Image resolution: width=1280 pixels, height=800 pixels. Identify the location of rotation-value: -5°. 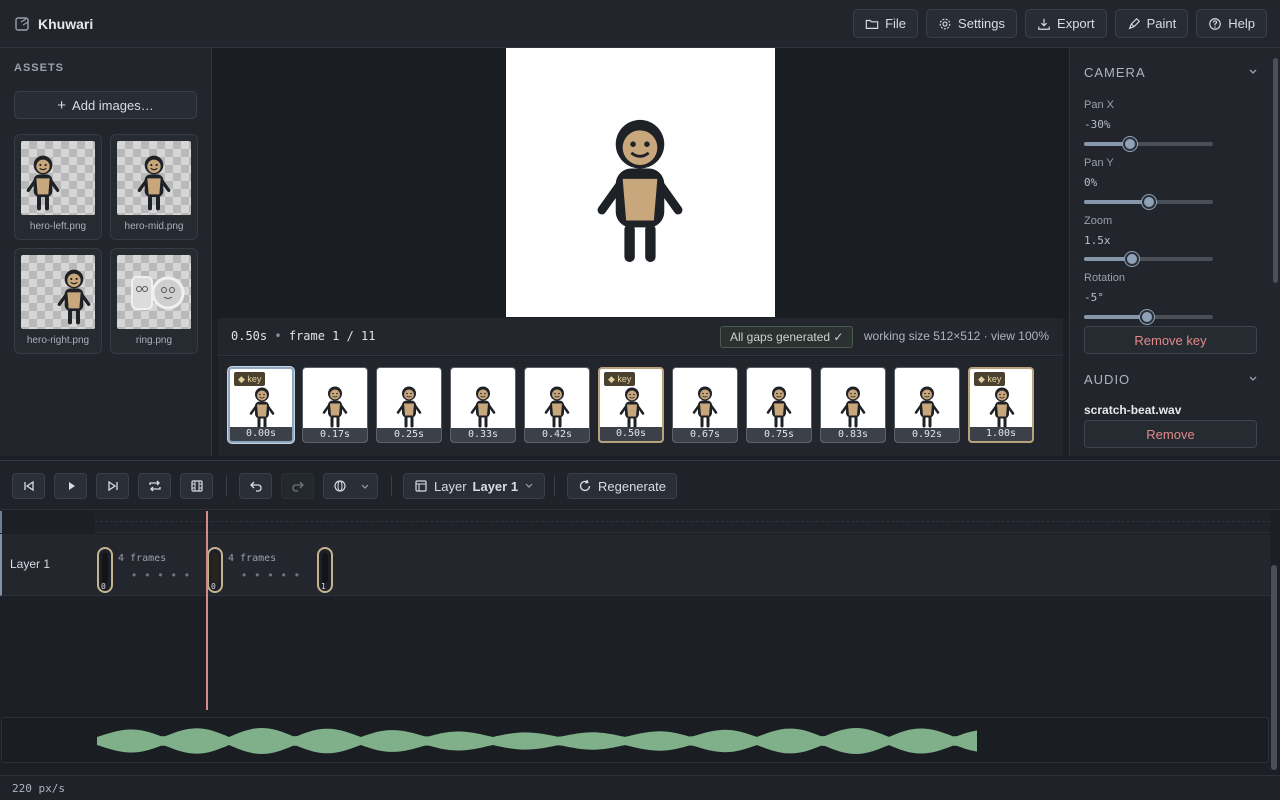
(1094, 297).